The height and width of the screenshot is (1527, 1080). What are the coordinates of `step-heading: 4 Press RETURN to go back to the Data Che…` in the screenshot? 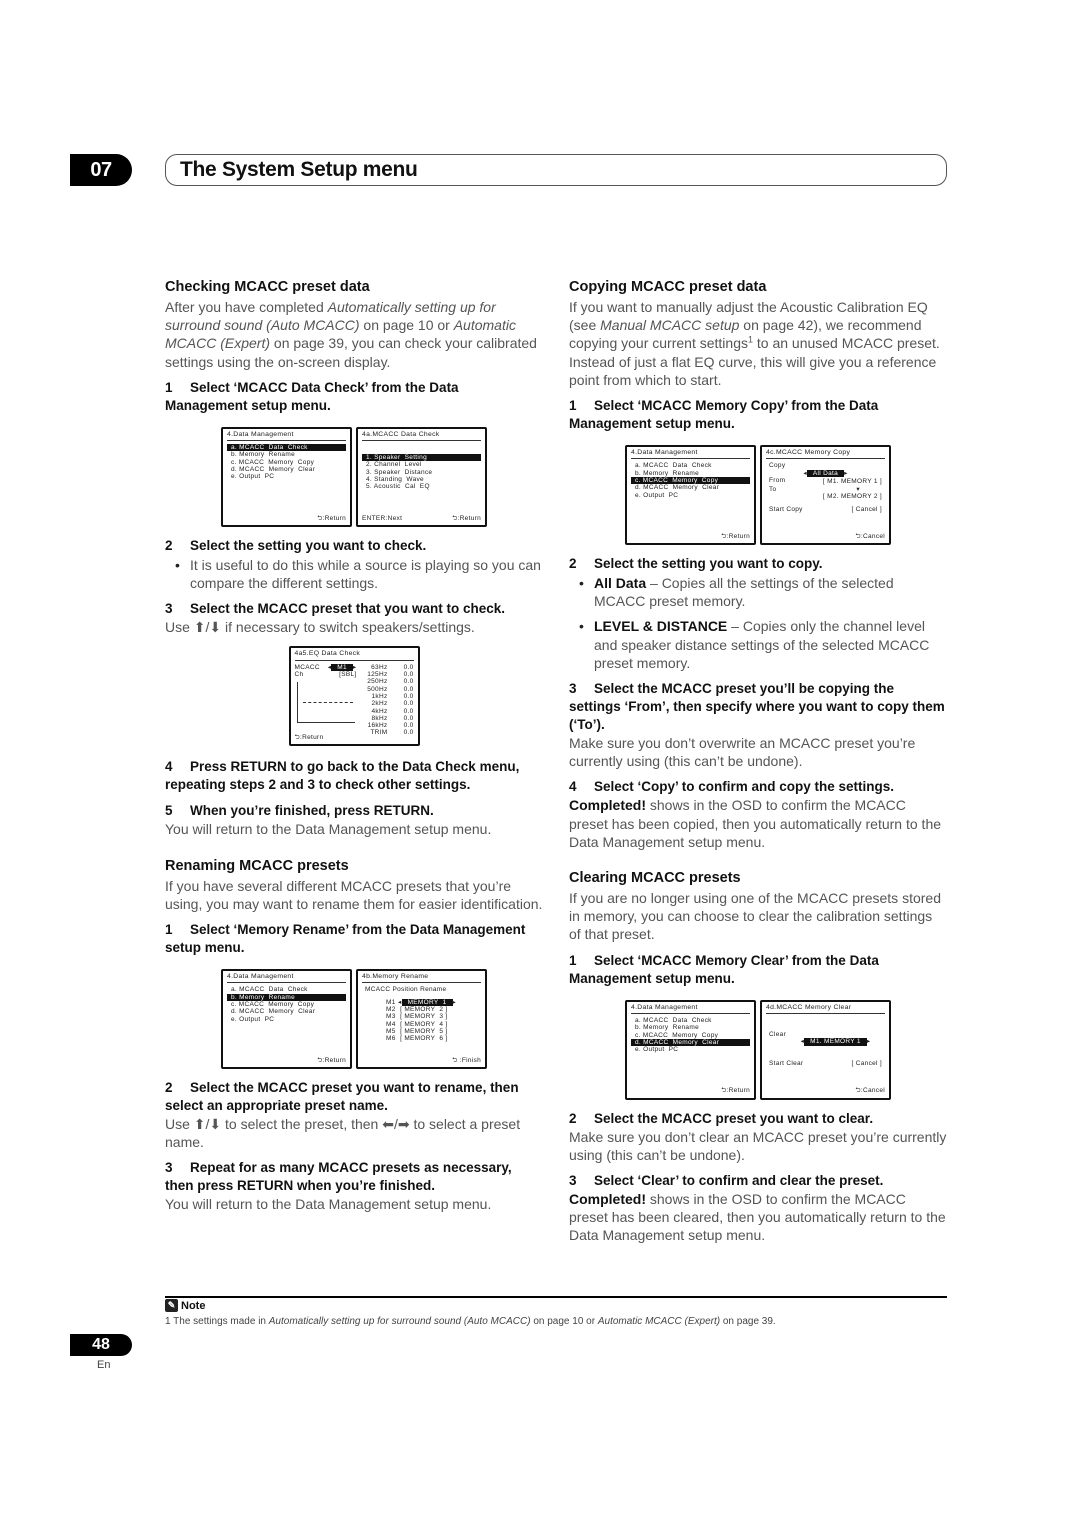 It's located at (354, 776).